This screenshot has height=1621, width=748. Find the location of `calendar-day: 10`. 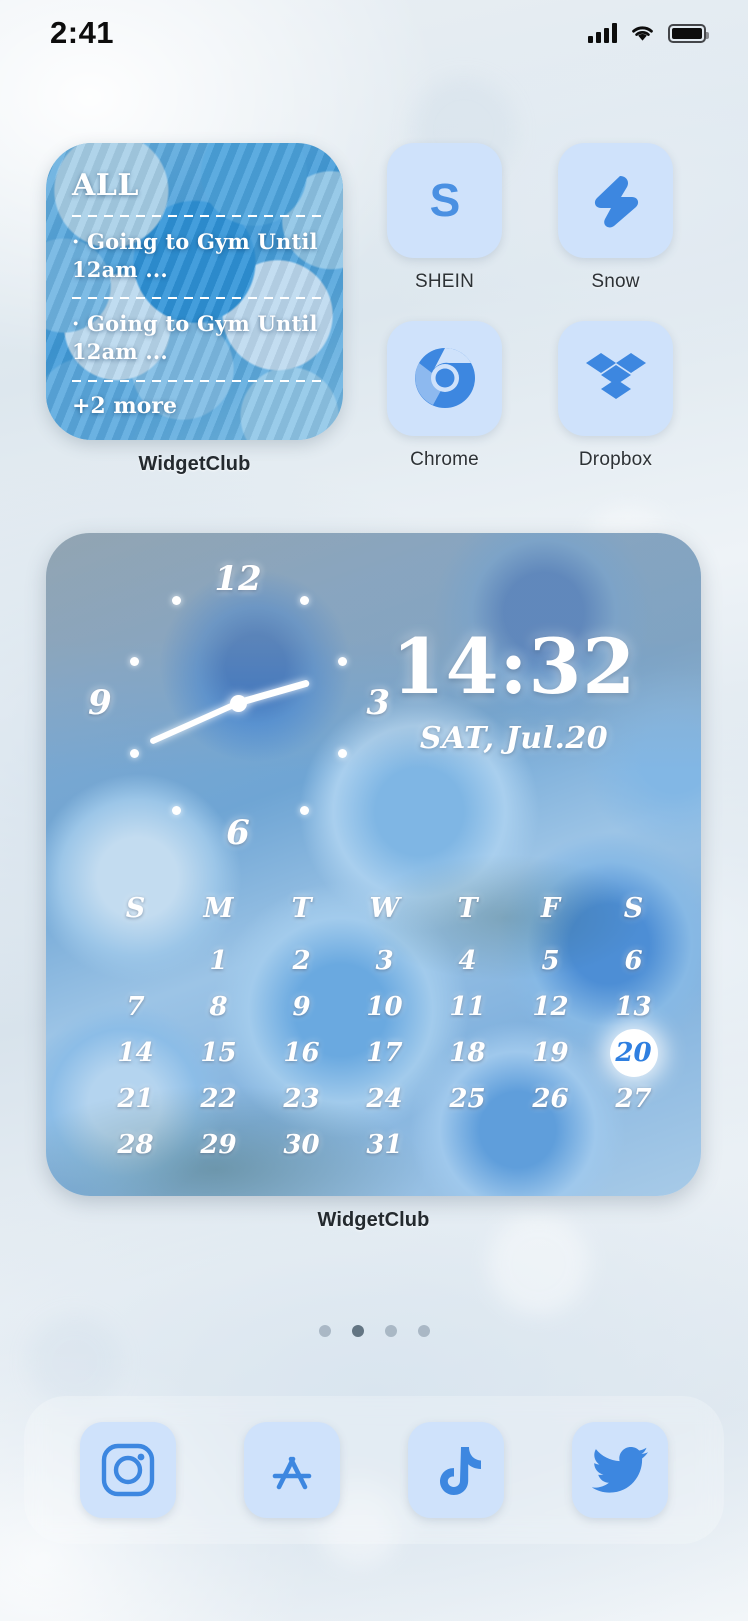

calendar-day: 10 is located at coordinates (384, 1007).